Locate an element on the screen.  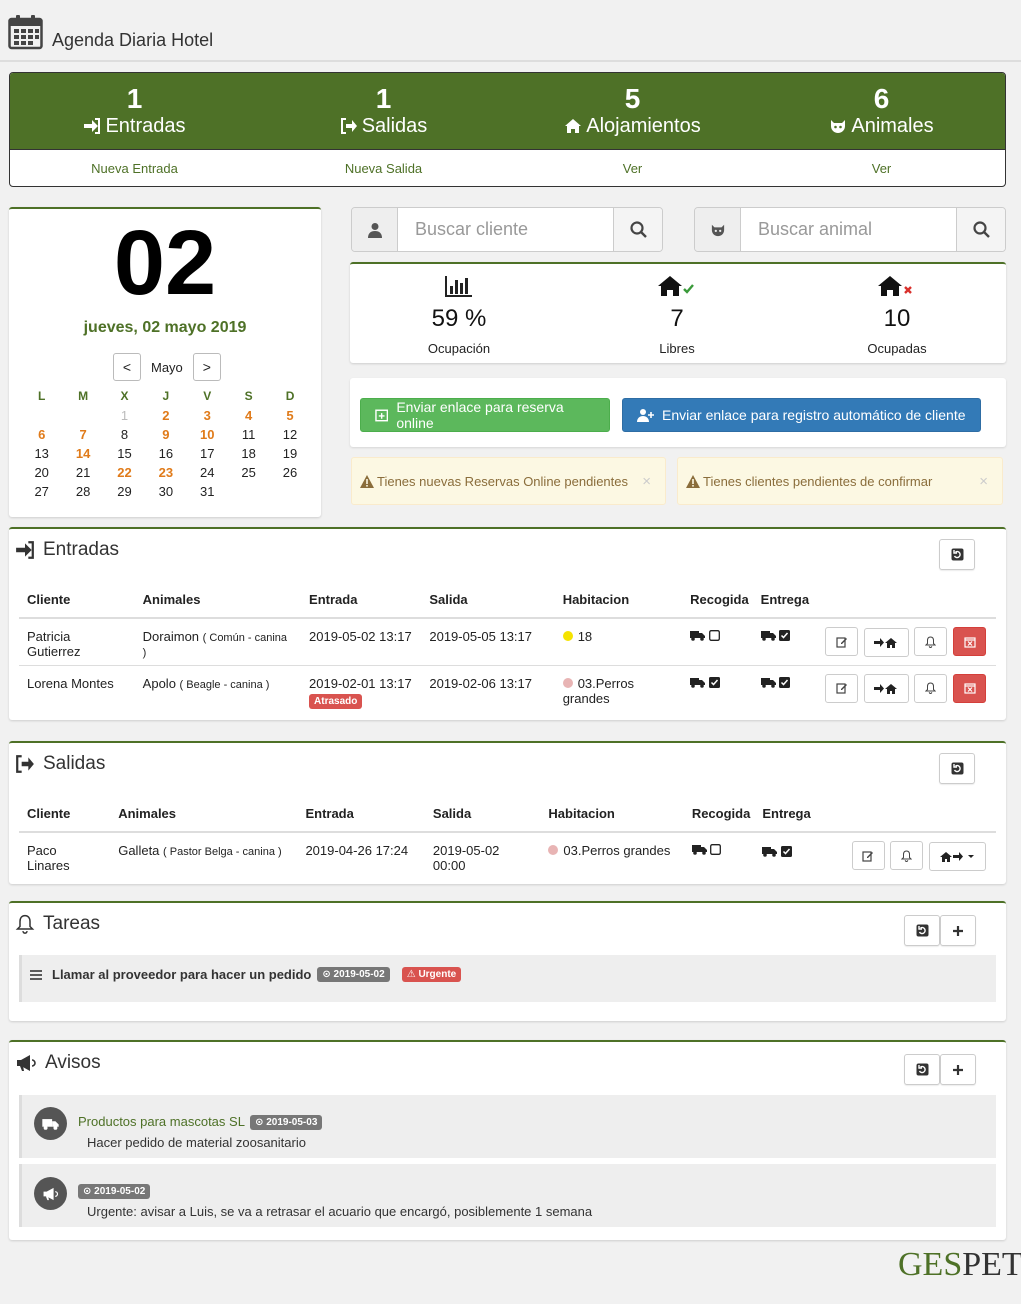
notice-sender: Productos para mascotas SL is located at coordinates (161, 1121).